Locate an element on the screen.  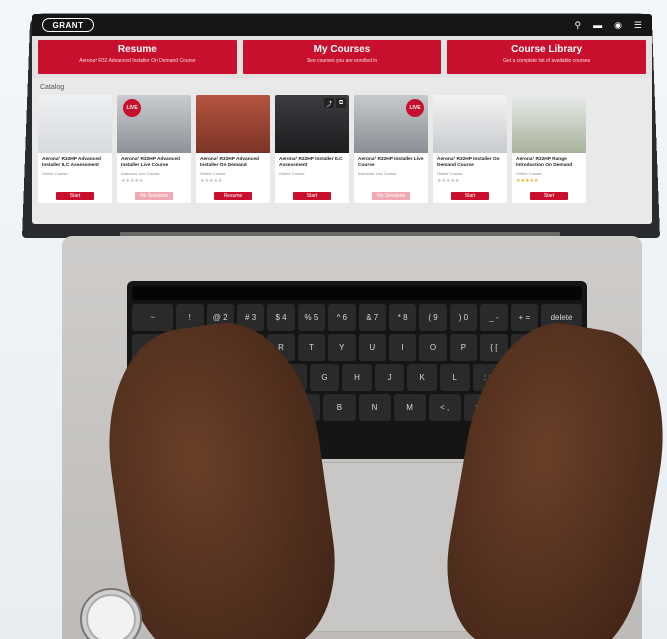
search-icon: ⚲ is located at coordinates (577, 25).